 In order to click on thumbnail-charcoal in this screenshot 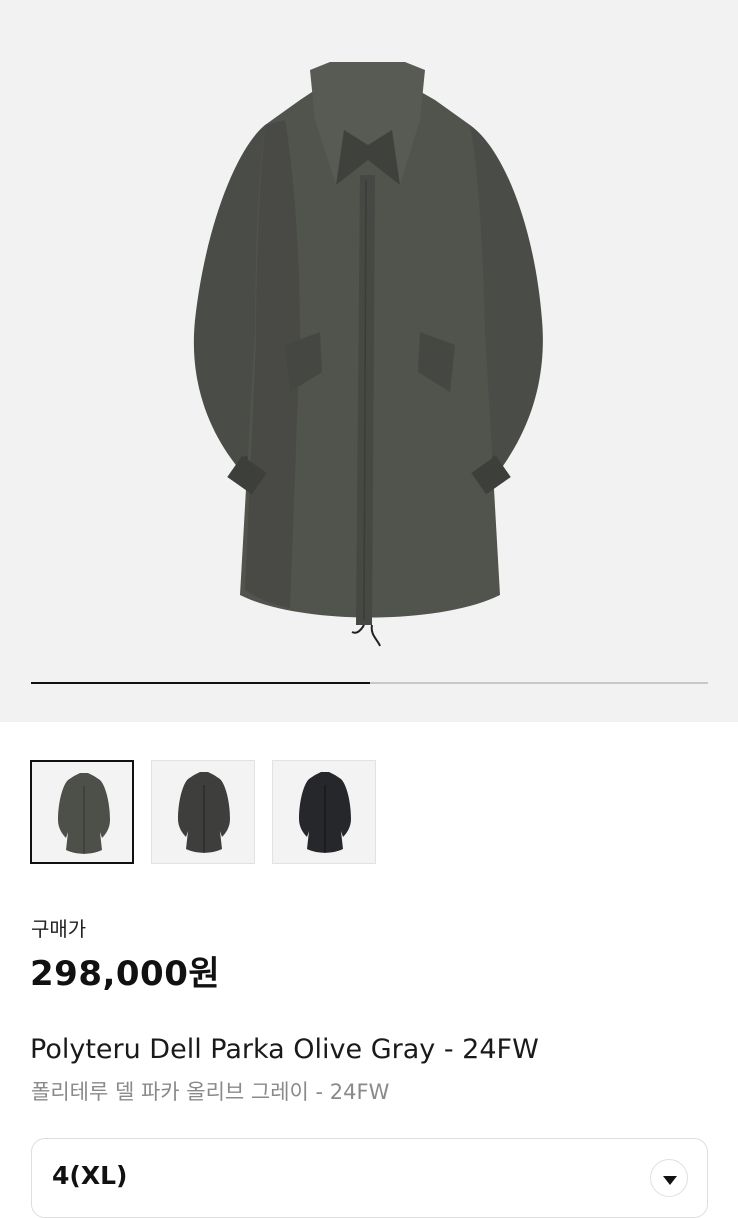, I will do `click(203, 812)`.